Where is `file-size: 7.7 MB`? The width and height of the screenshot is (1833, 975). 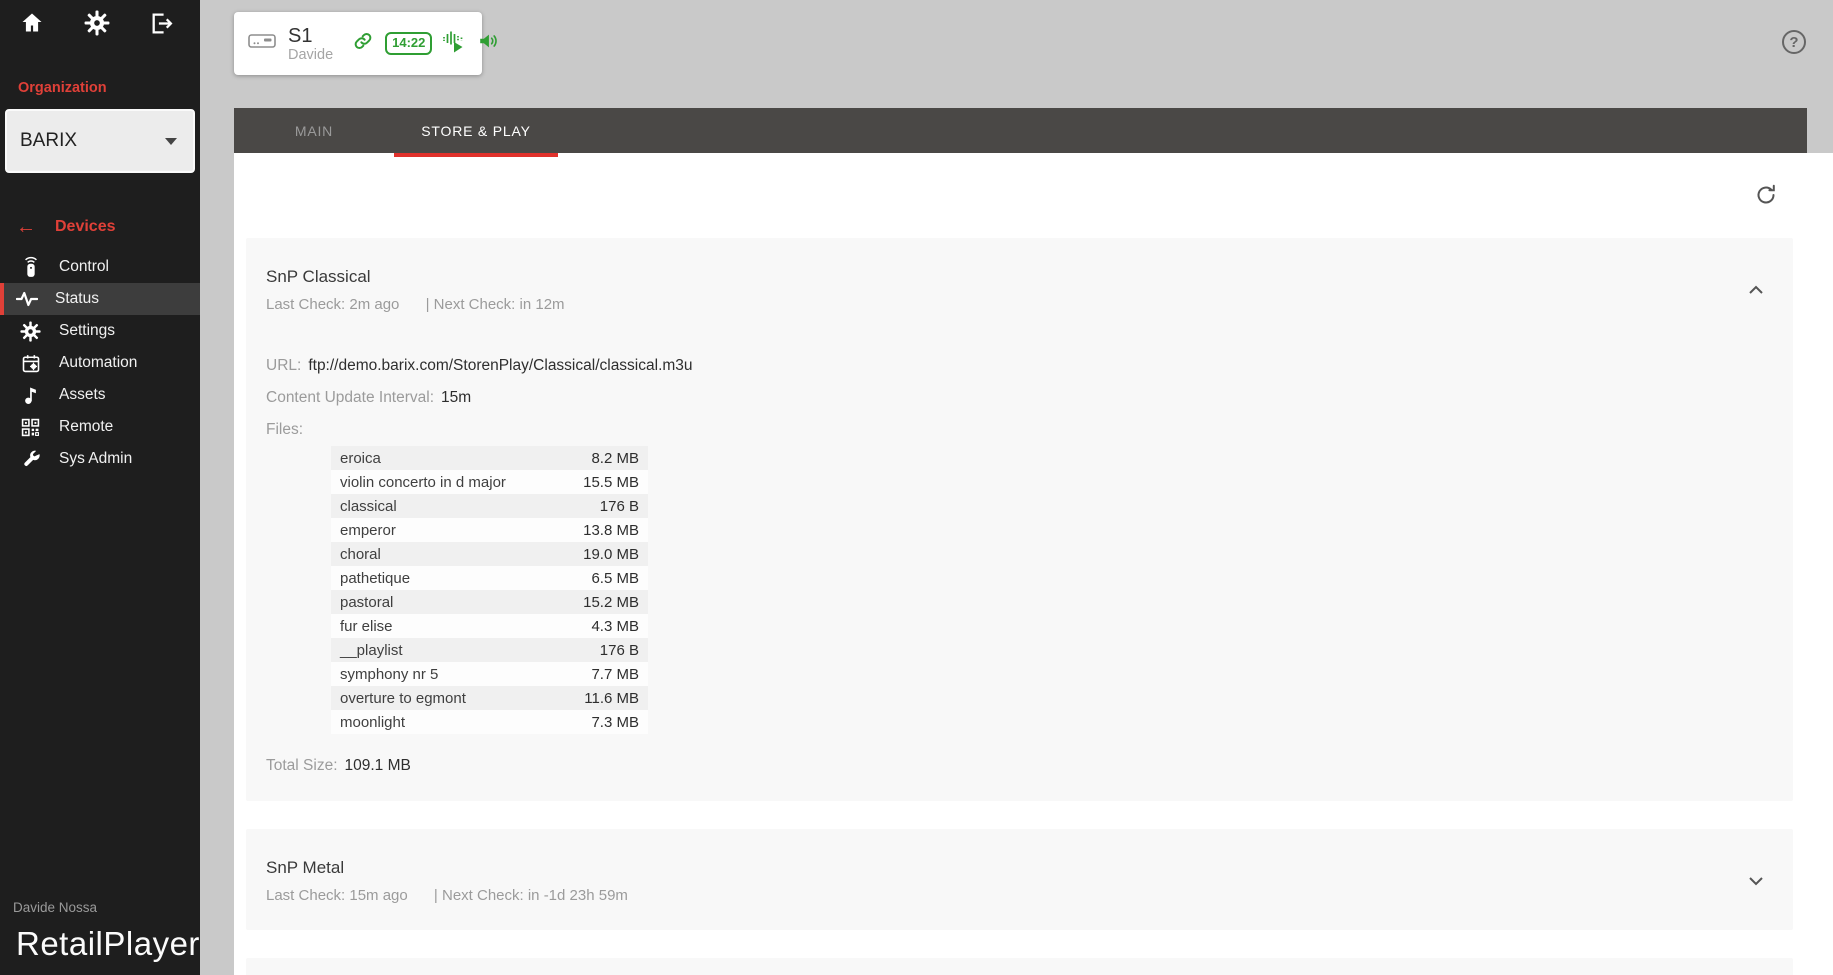
file-size: 7.7 MB is located at coordinates (615, 674).